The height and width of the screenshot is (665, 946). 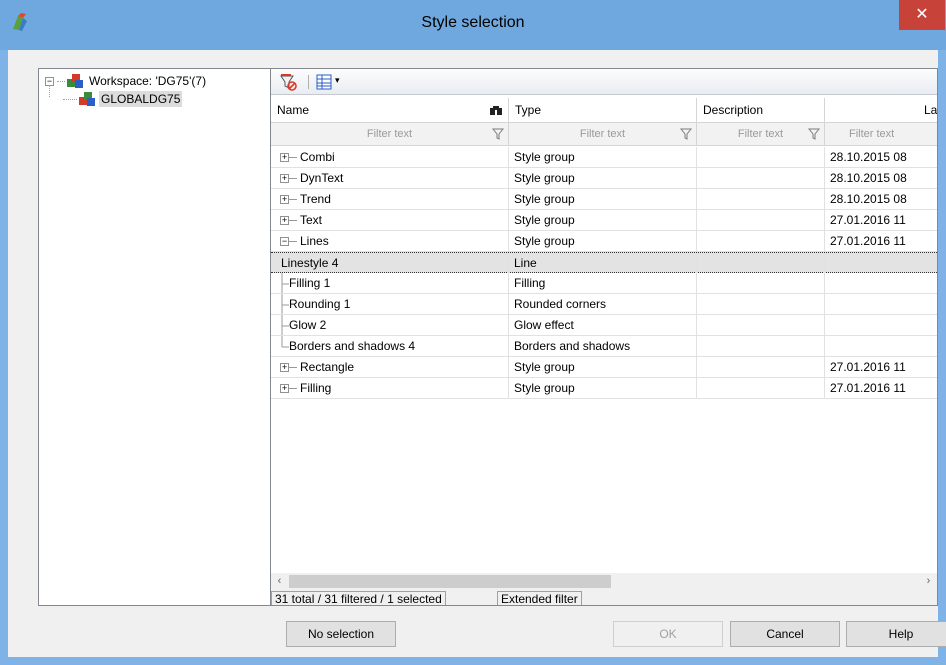 I want to click on cell-type: Rounded corners, so click(x=603, y=304).